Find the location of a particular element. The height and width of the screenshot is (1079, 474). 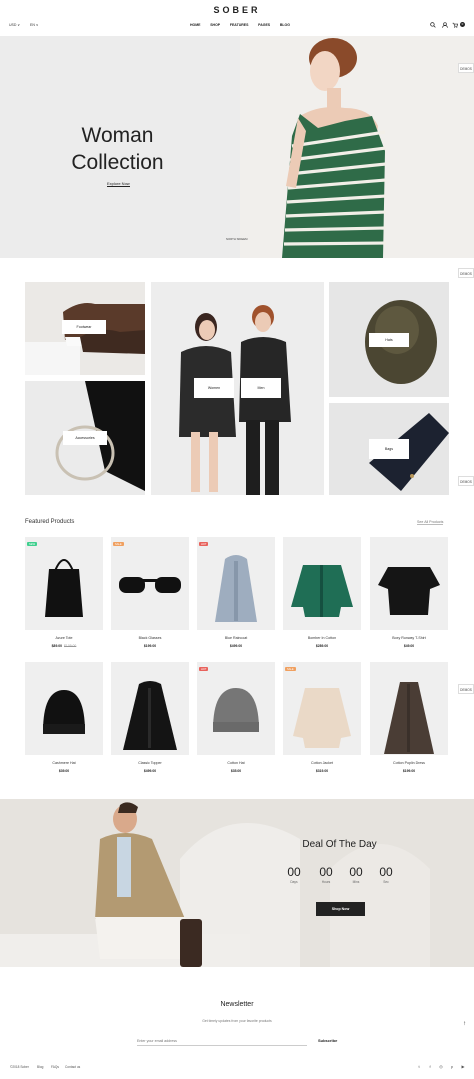

product-name: Bomber In Cotton is located at coordinates (322, 638).